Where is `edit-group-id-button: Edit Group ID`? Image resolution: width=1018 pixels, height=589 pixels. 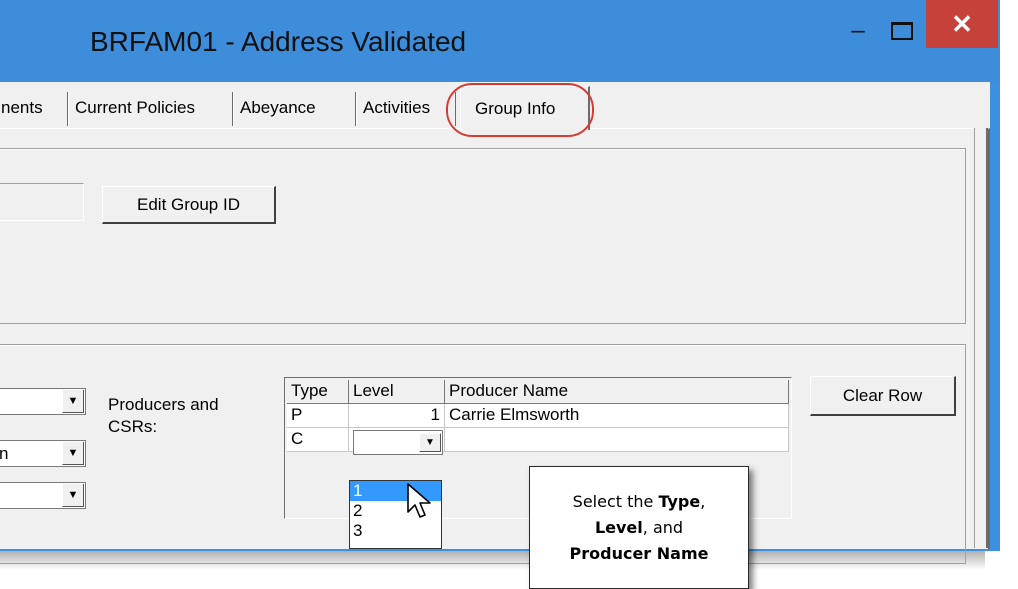
edit-group-id-button: Edit Group ID is located at coordinates (189, 205).